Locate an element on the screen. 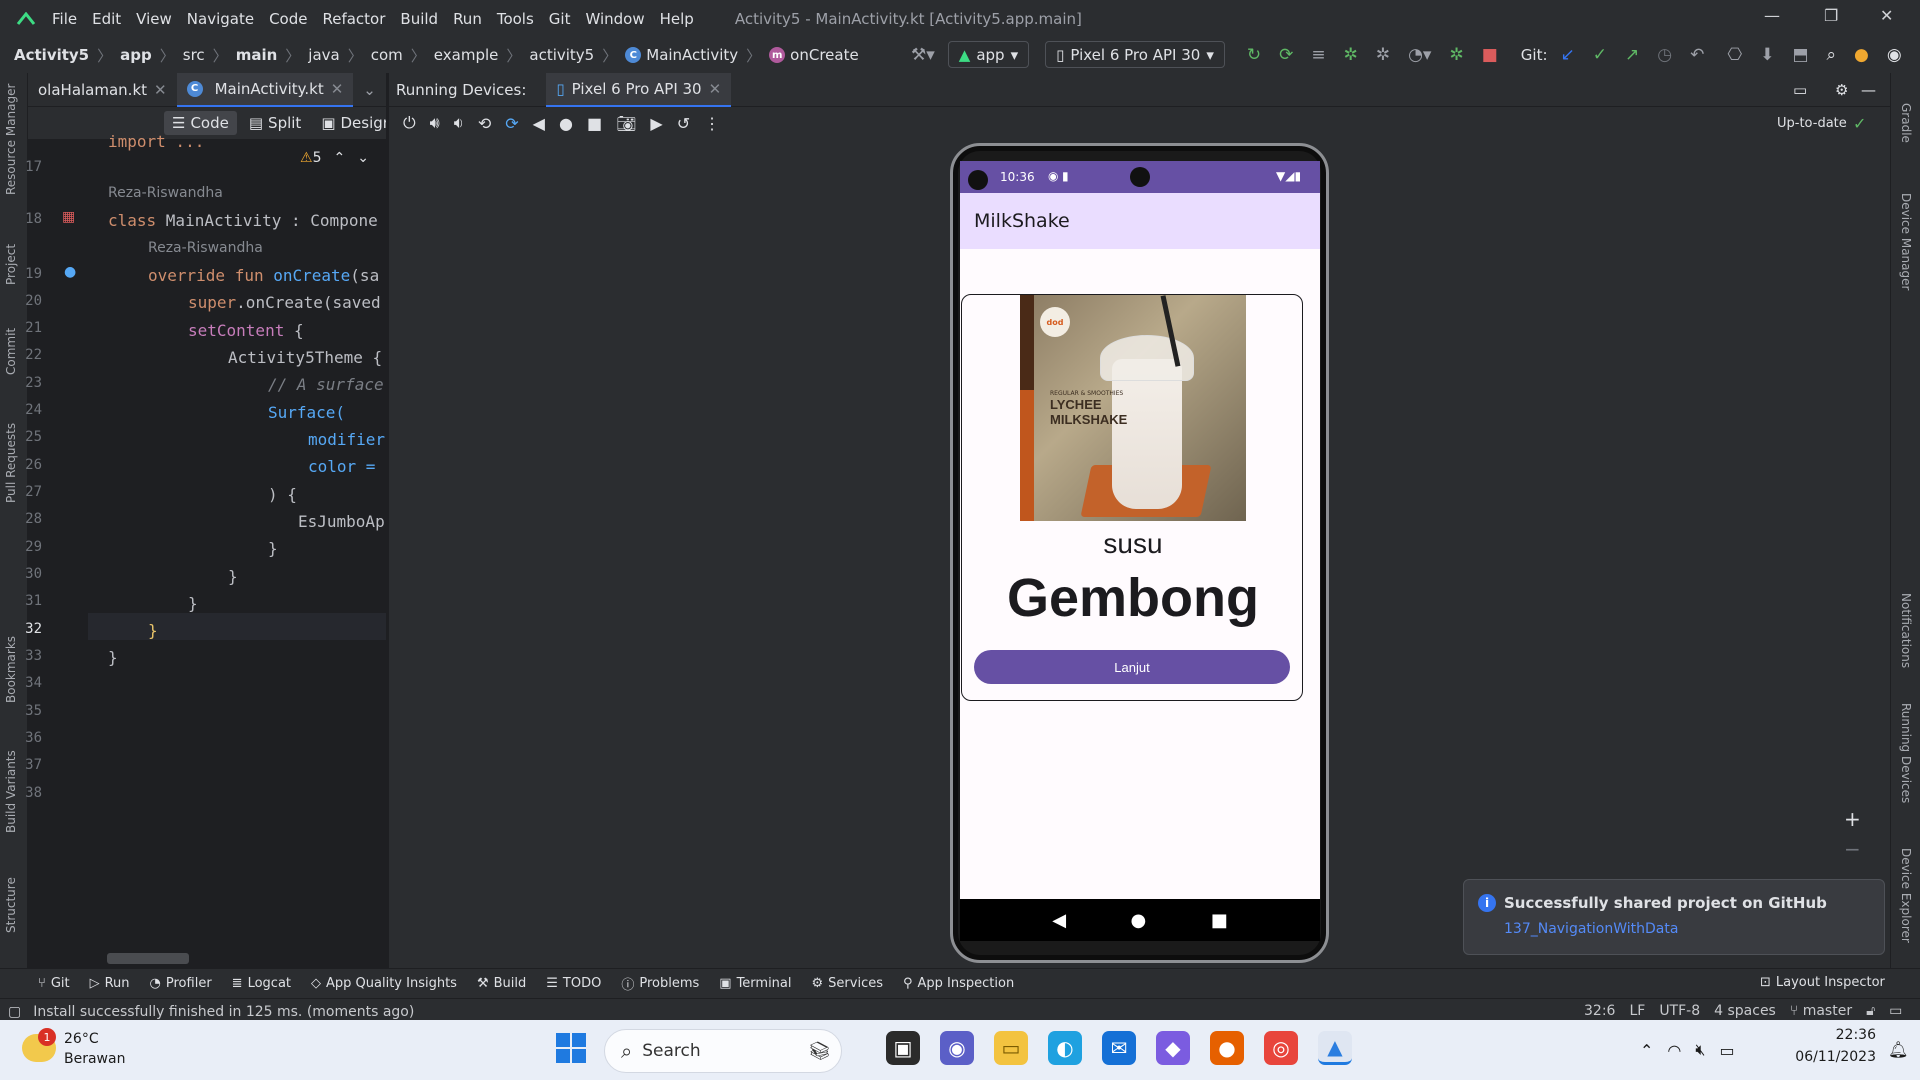  task-view-icon: ▣ is located at coordinates (903, 1048).